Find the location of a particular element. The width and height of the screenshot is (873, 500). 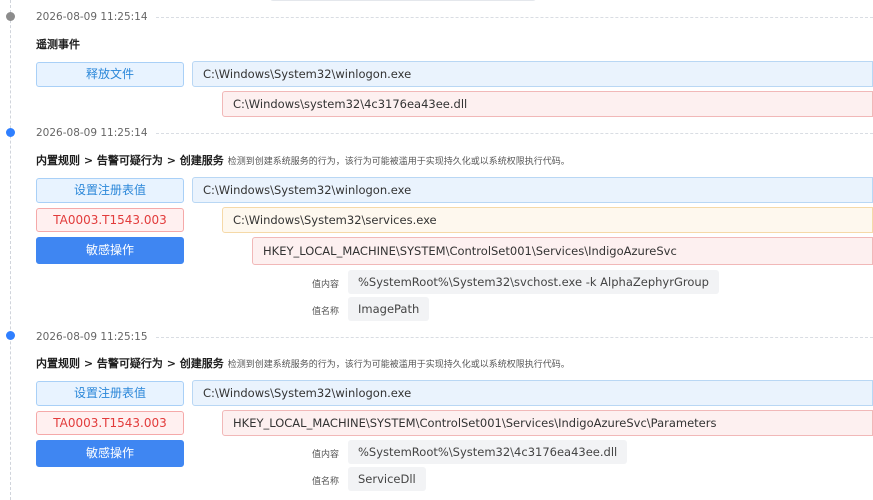

value-name: ImagePath is located at coordinates (389, 309).